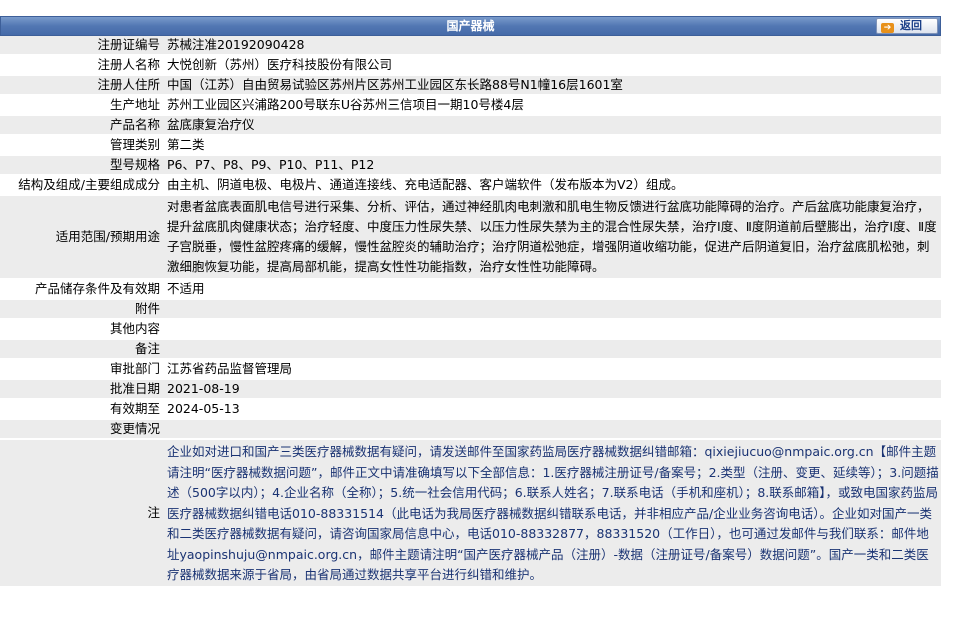  What do you see at coordinates (552, 145) in the screenshot?
I see `field-value: 第二类` at bounding box center [552, 145].